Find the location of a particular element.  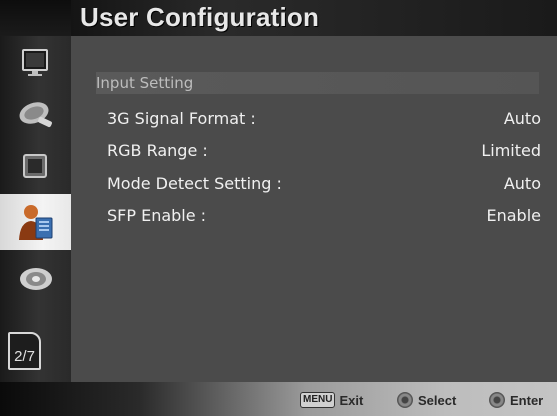

header-bar: User Configuration is located at coordinates (278, 18).